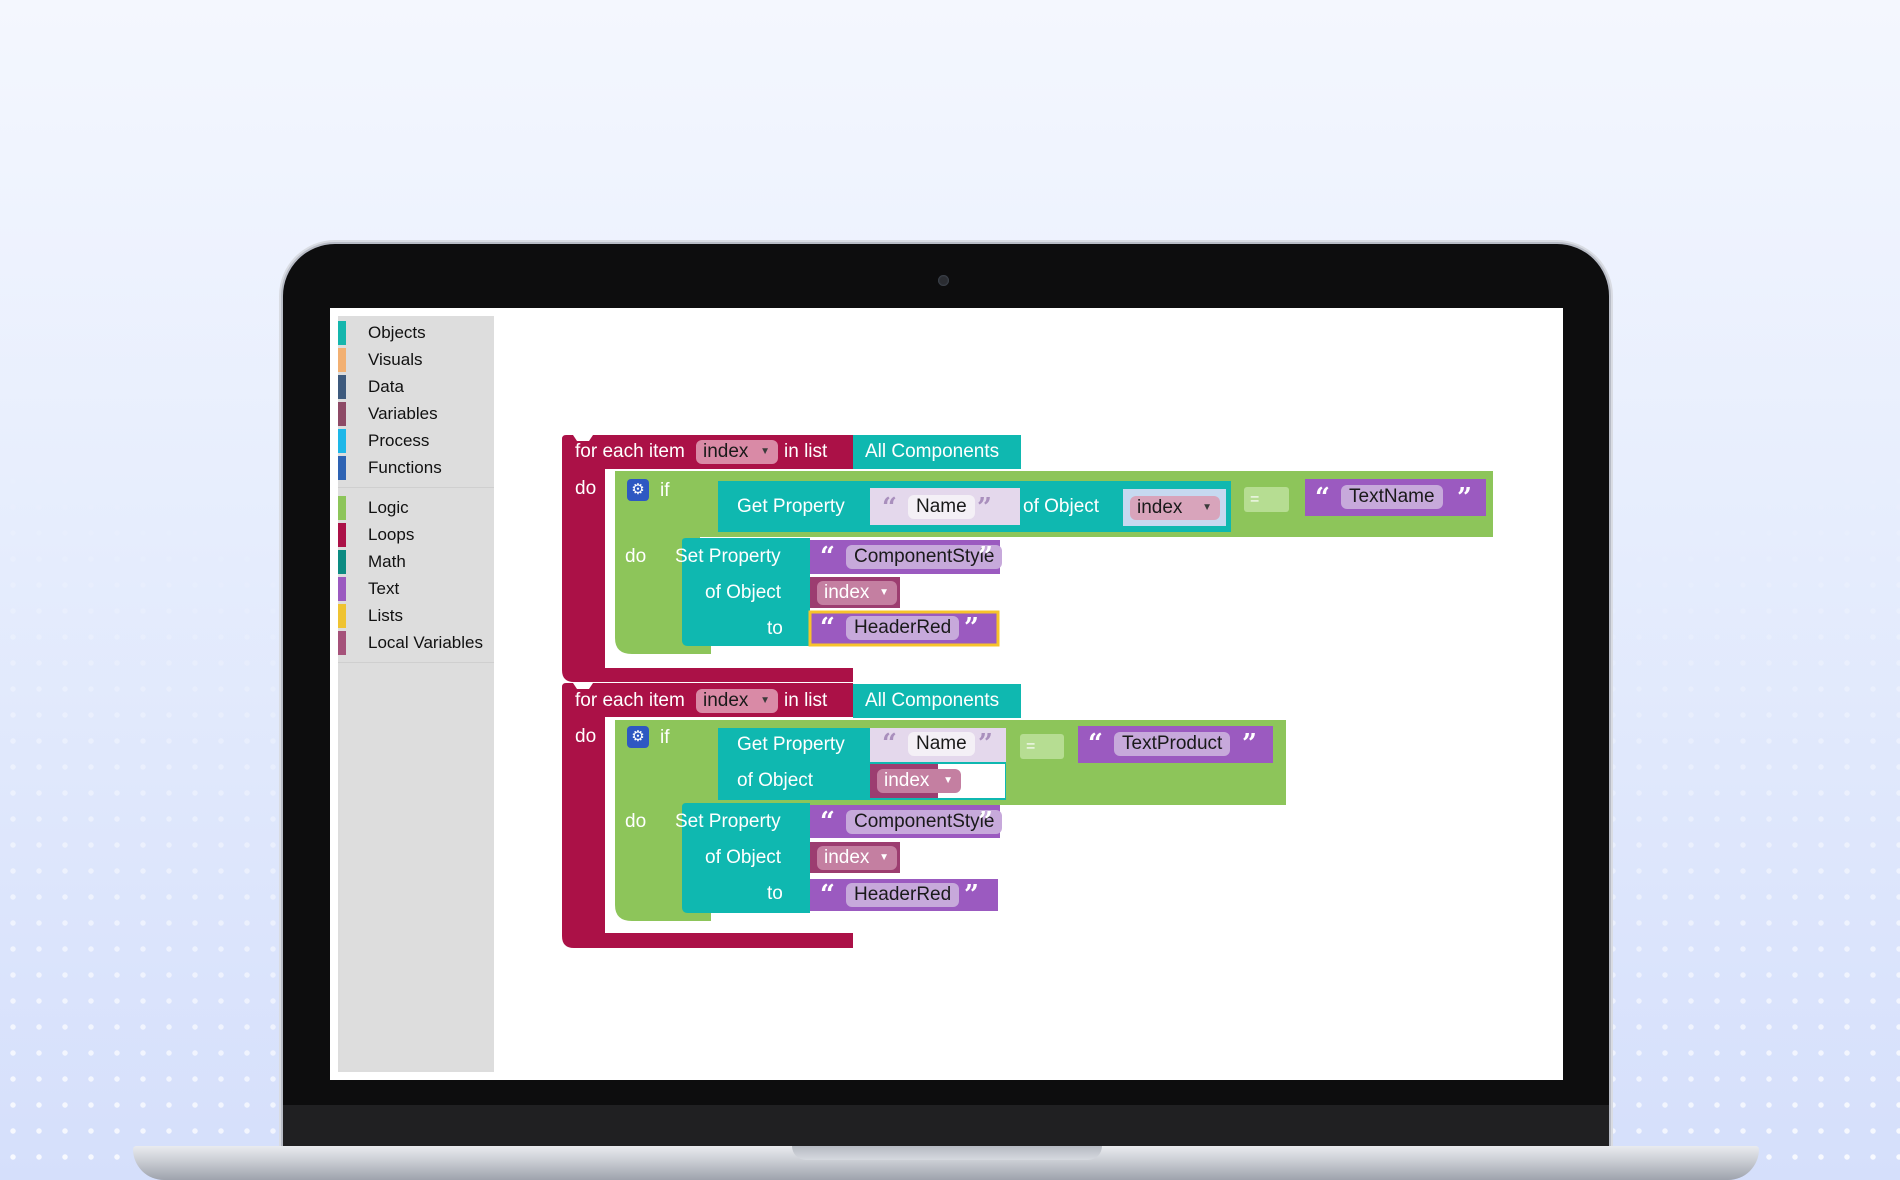 The height and width of the screenshot is (1180, 1900). Describe the element at coordinates (1392, 497) in the screenshot. I see `textname-value: TextName` at that location.